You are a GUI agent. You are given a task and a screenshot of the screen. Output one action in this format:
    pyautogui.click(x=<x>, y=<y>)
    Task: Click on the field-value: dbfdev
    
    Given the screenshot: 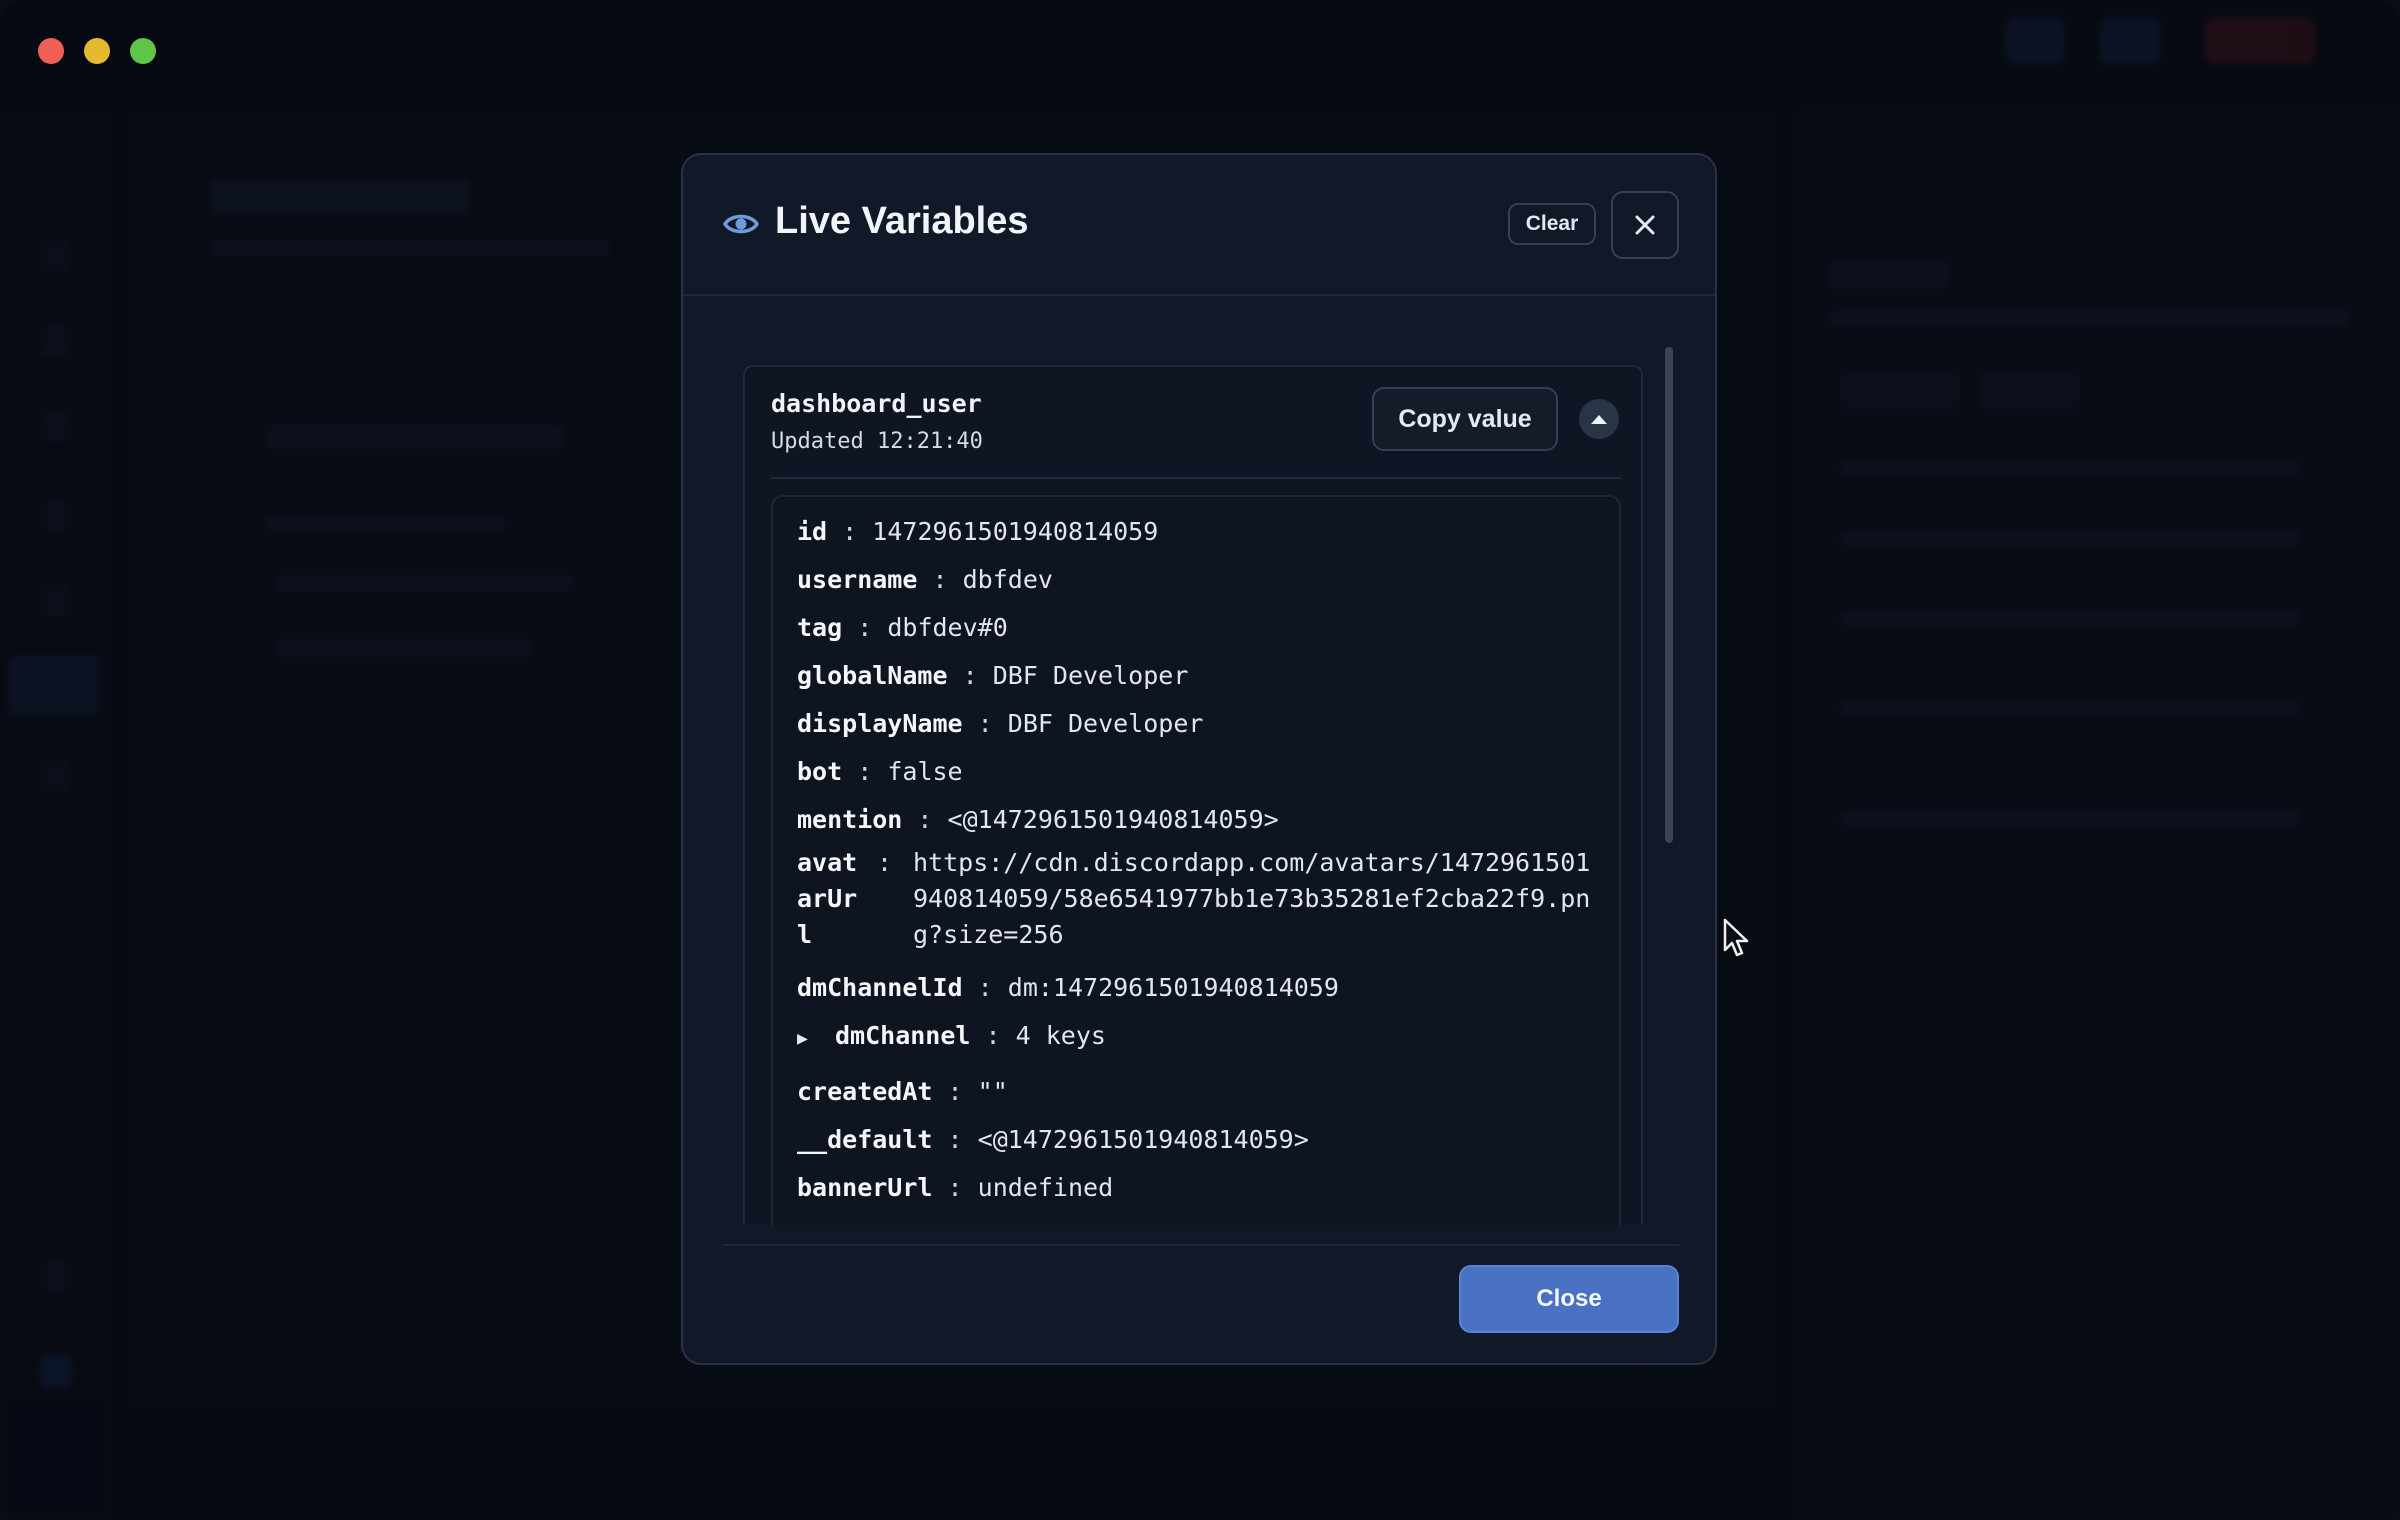 What is the action you would take?
    pyautogui.click(x=1007, y=579)
    